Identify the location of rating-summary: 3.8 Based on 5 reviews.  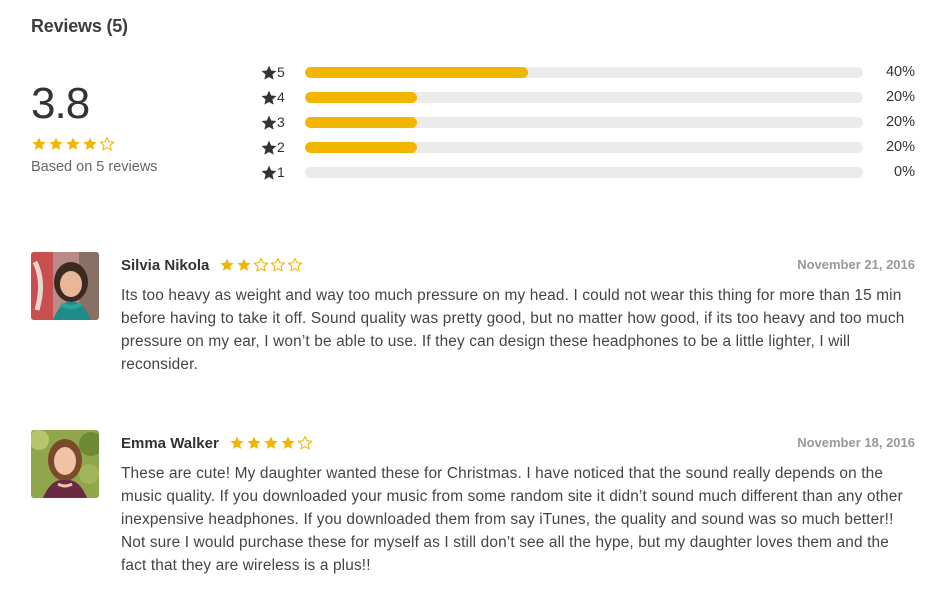
(141, 126).